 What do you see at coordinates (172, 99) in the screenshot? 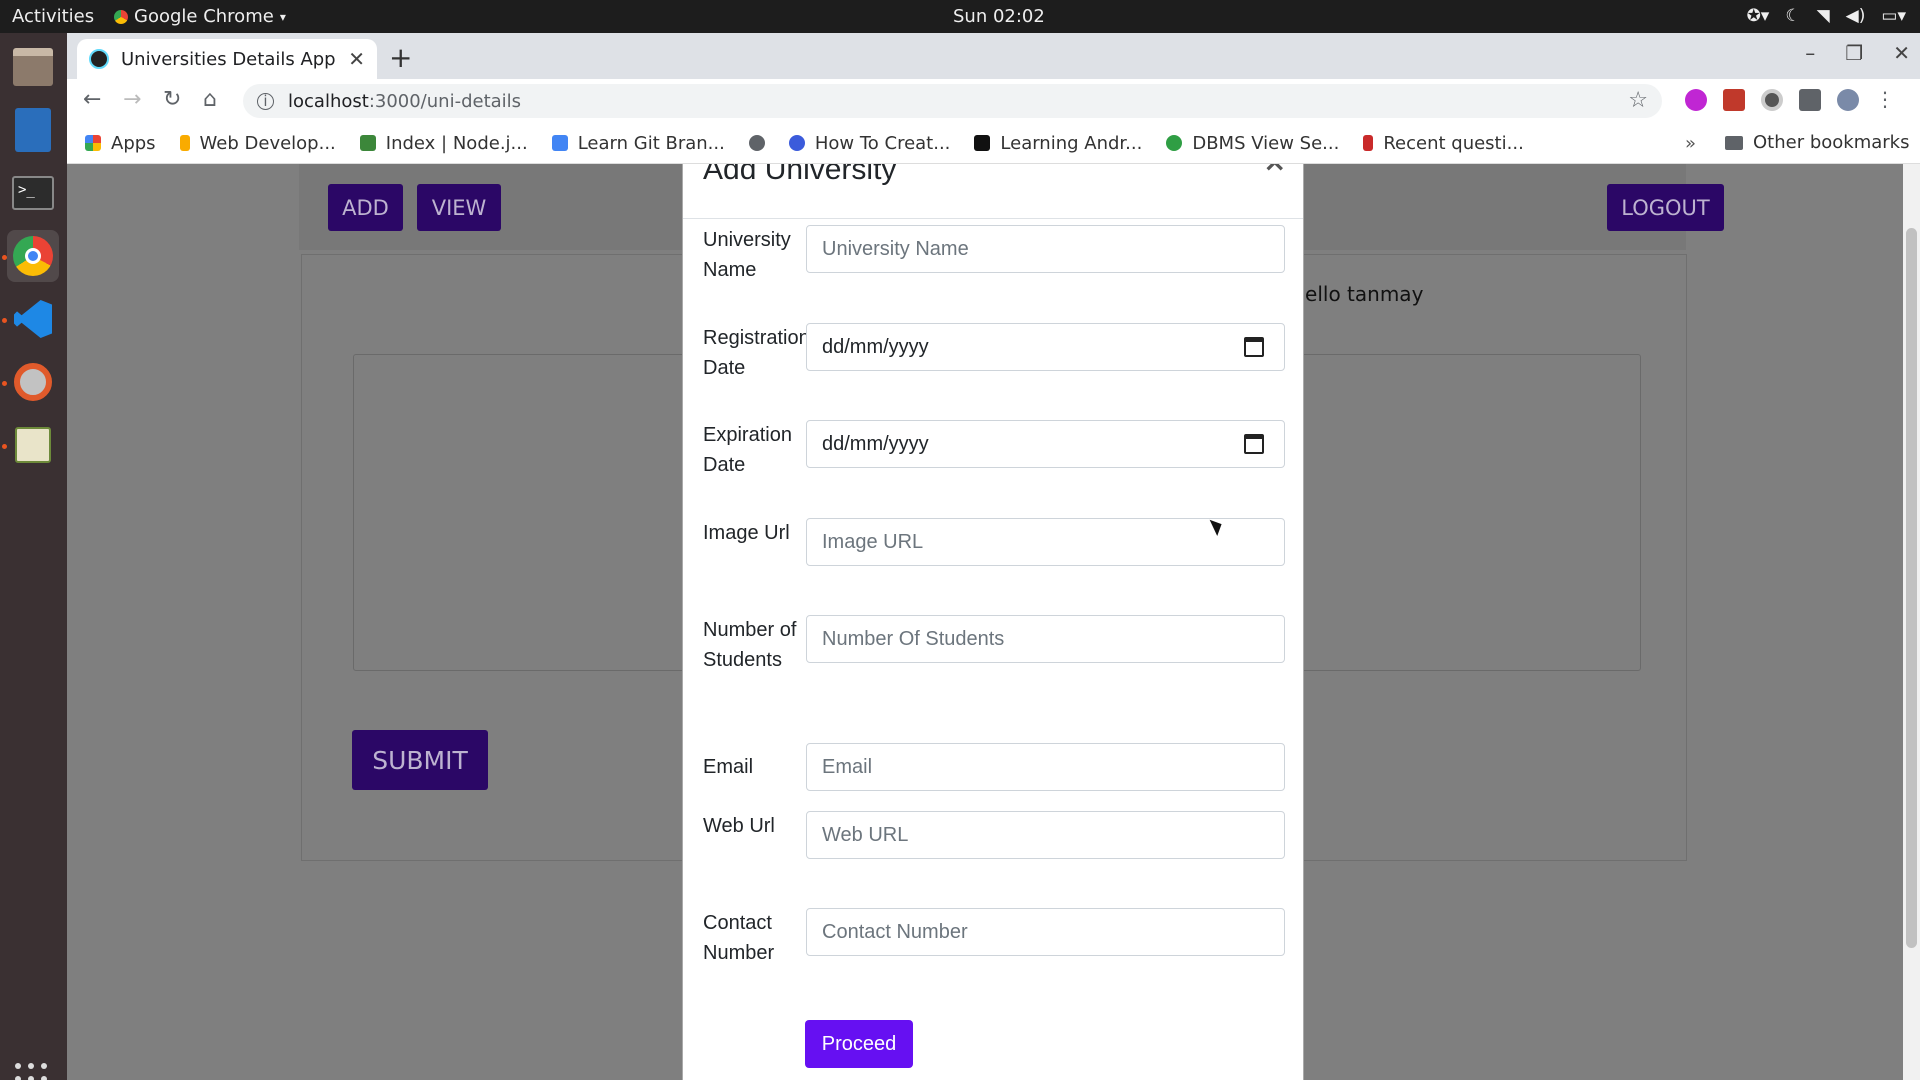
I see `reload-icon: ↻` at bounding box center [172, 99].